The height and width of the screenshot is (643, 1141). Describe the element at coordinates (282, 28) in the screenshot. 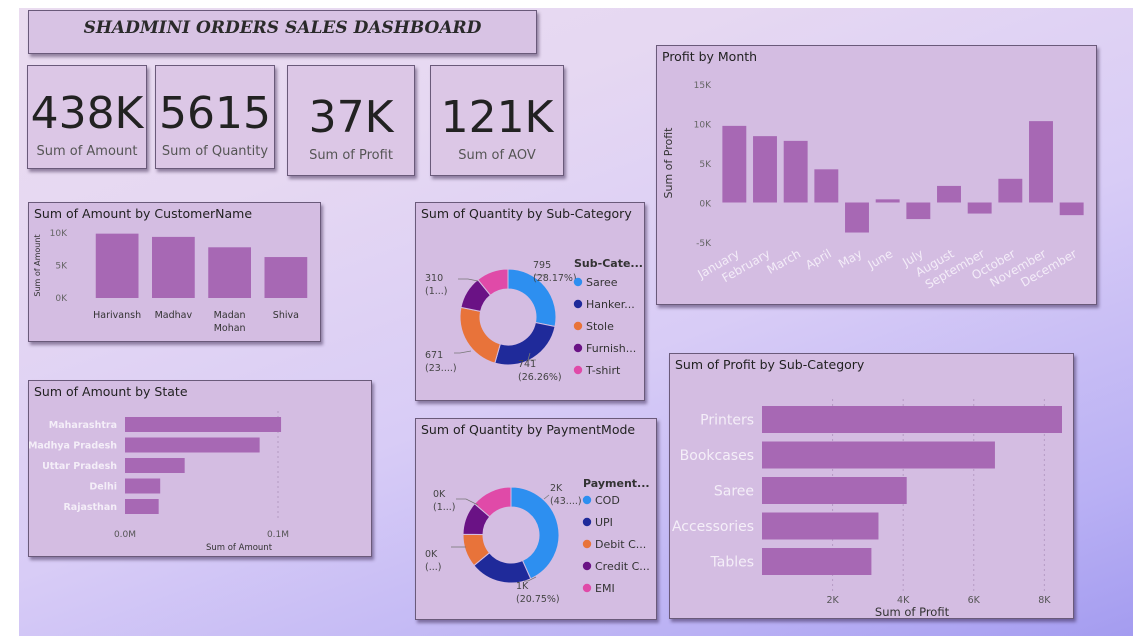

I see `dashboard-title: SHADMINI ORDERS SALES DASHBOARD` at that location.